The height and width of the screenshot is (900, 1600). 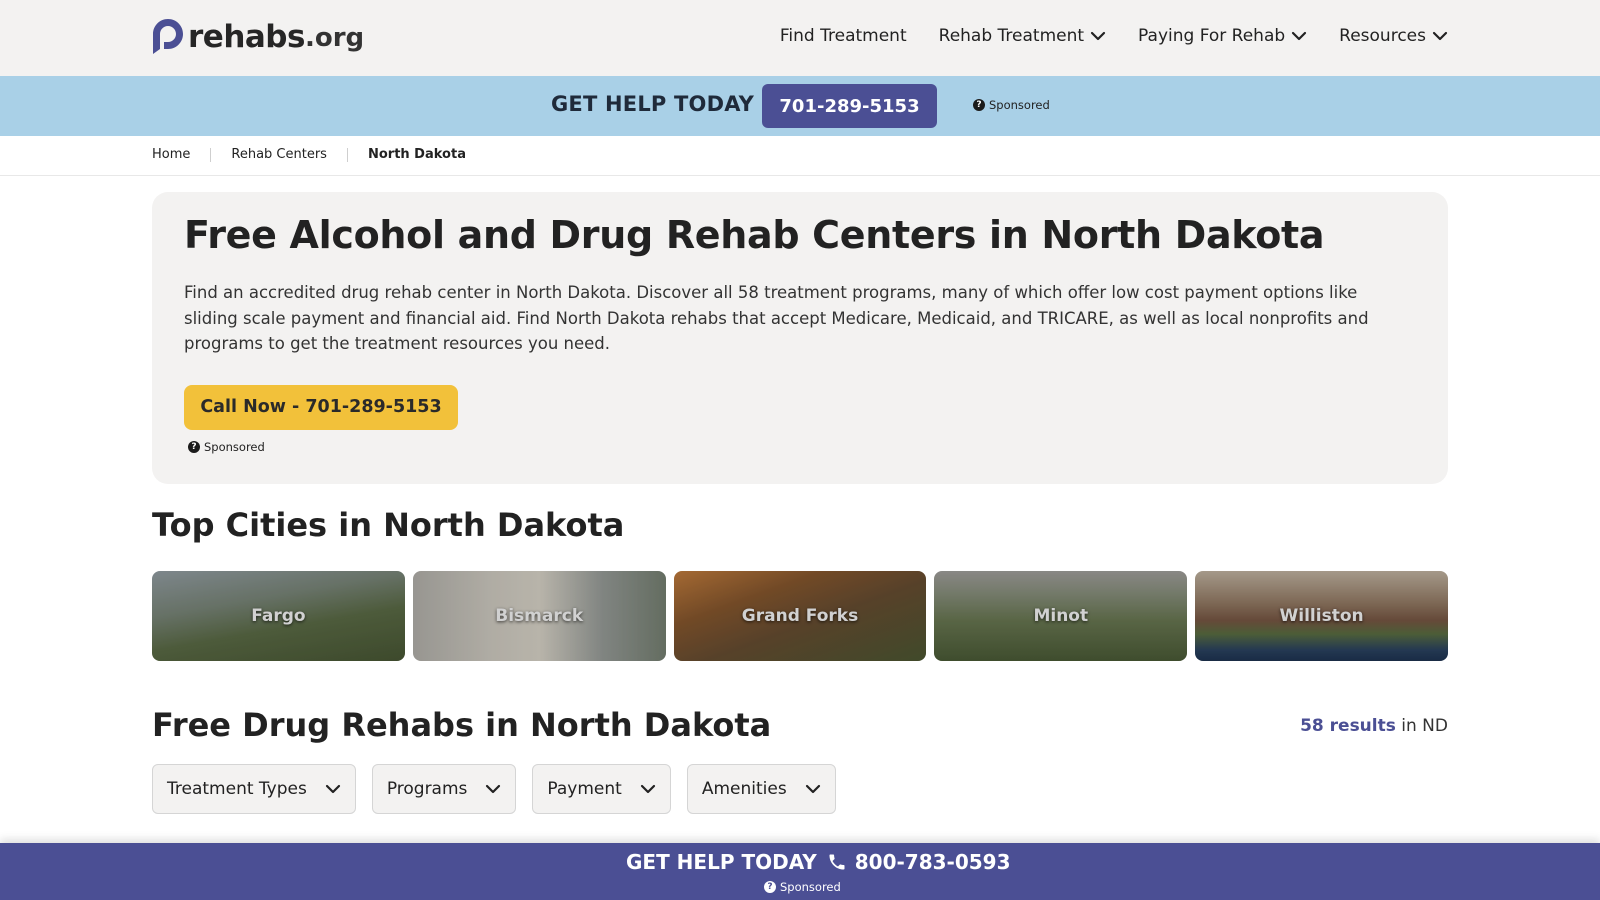 What do you see at coordinates (427, 789) in the screenshot?
I see `filter-label: Programs` at bounding box center [427, 789].